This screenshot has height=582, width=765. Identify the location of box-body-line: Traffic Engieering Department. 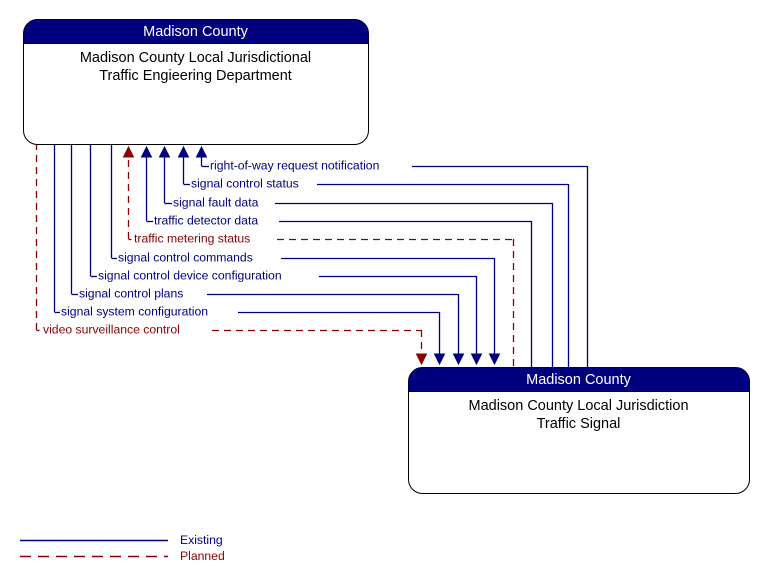
(195, 76).